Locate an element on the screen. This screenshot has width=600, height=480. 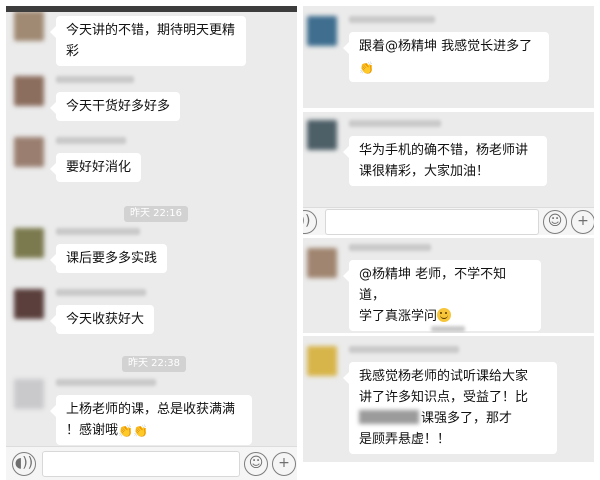
message-item: 华为手机的确不错，杨老师讲 课很精彩，大家加油！ is located at coordinates (447, 155).